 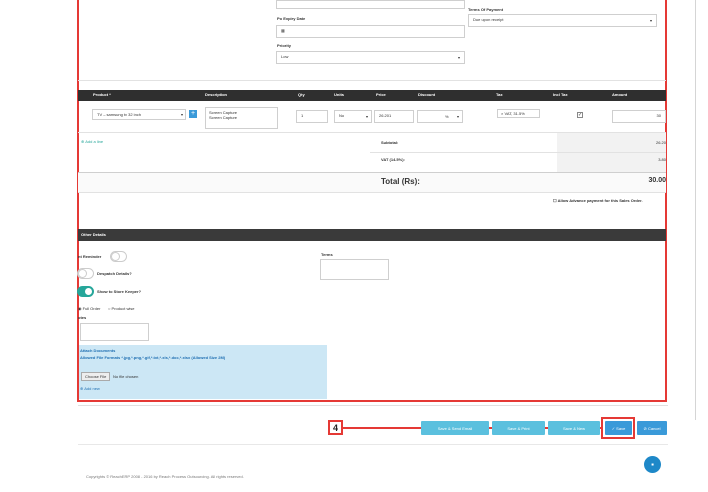 I want to click on totals-values-bg, so click(x=611, y=153).